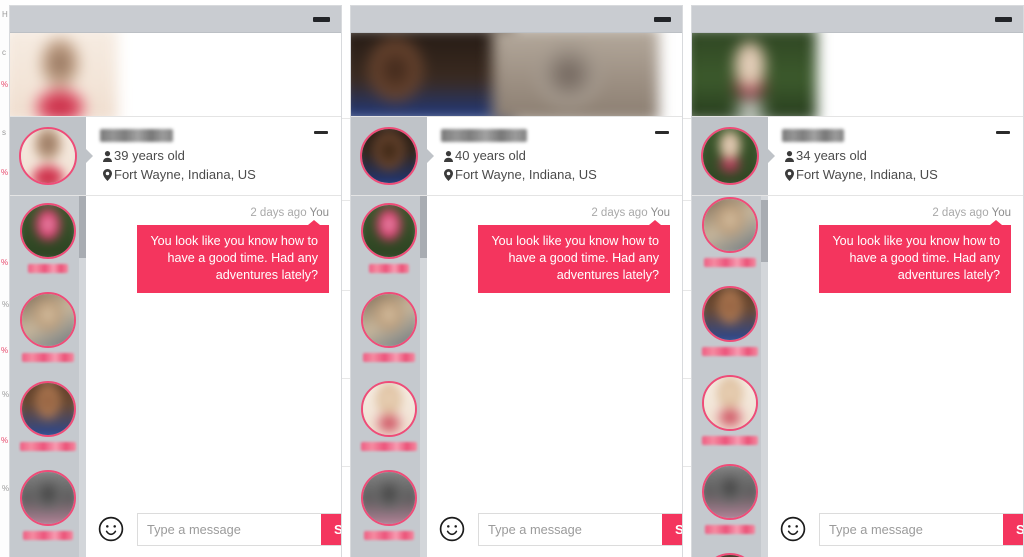 The width and height of the screenshot is (1024, 557). I want to click on profile-header: 40 years old Fort Wayne, Indiana, US, so click(516, 156).